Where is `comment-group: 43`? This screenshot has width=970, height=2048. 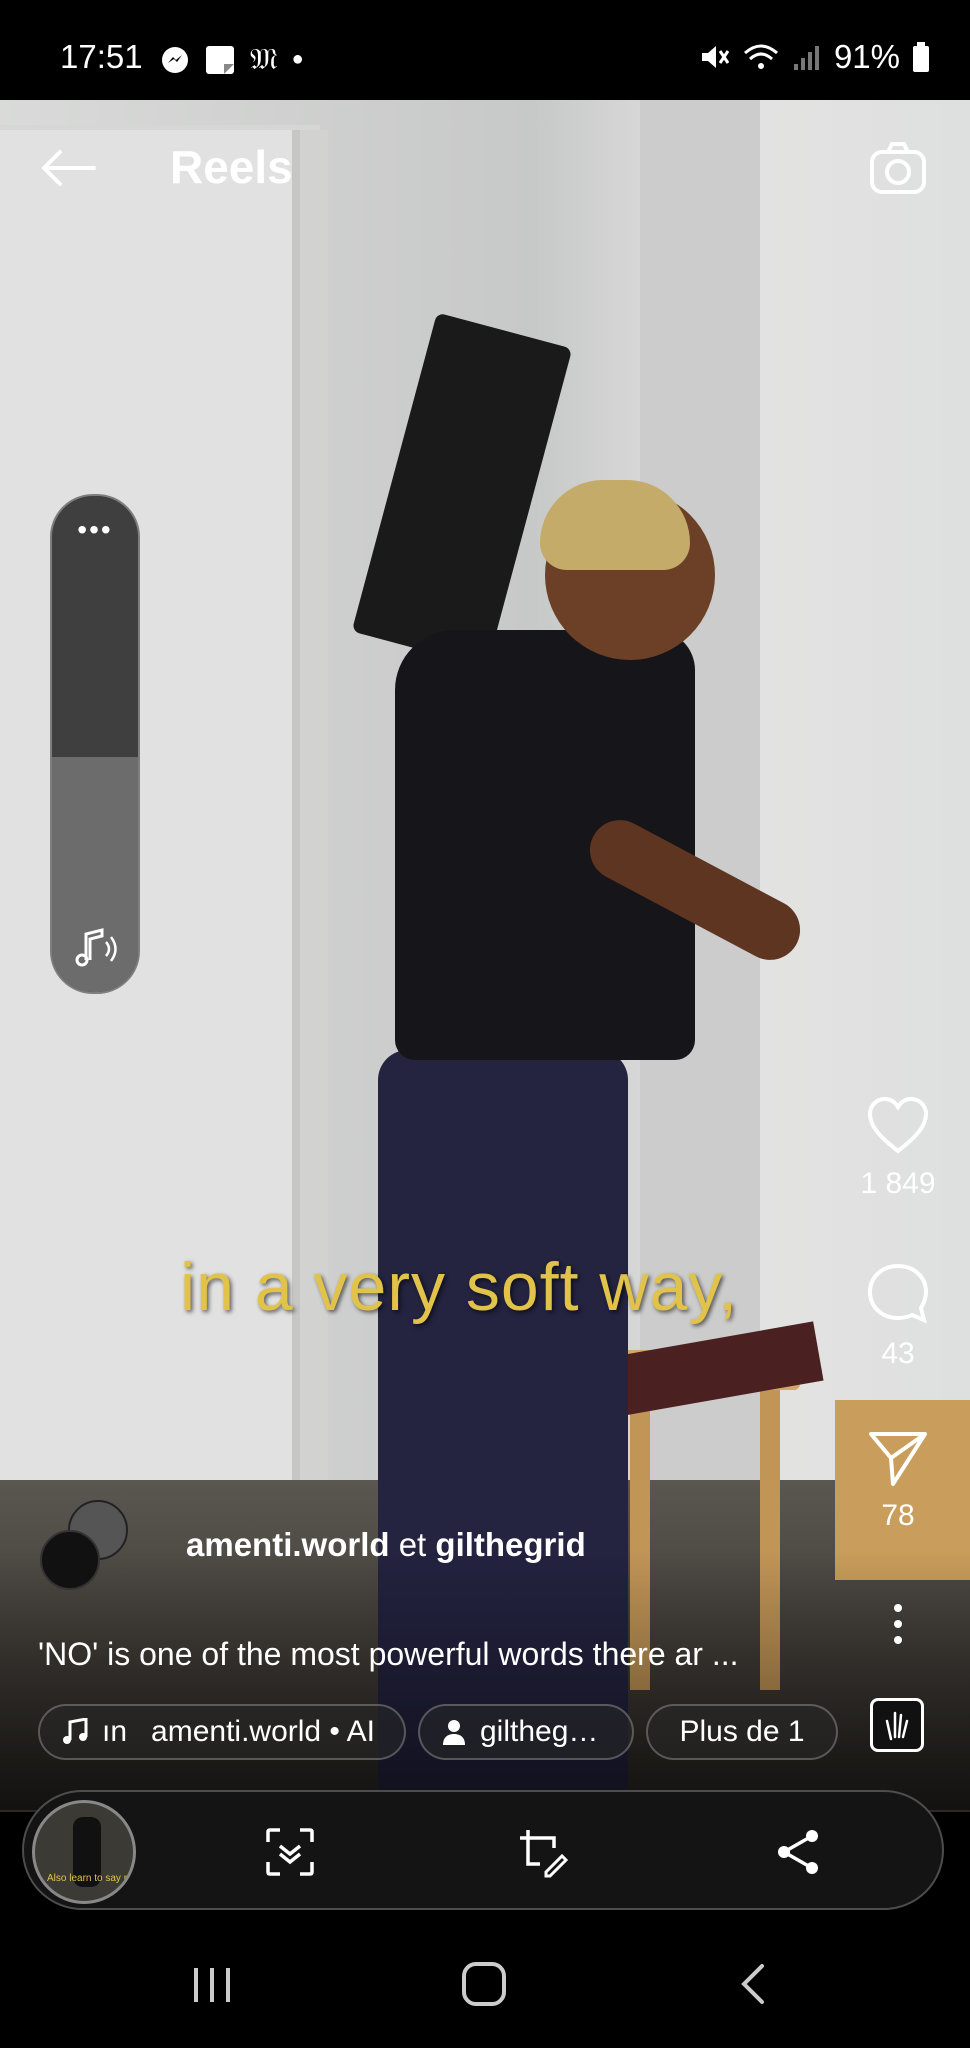
comment-group: 43 is located at coordinates (898, 1316).